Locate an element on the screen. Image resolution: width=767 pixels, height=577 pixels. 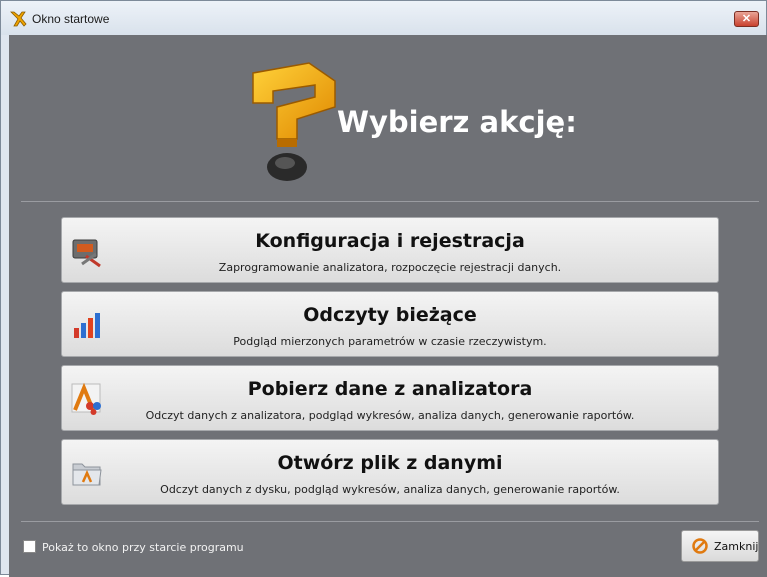
action-title: Odczyty bieżące is located at coordinates (390, 315).